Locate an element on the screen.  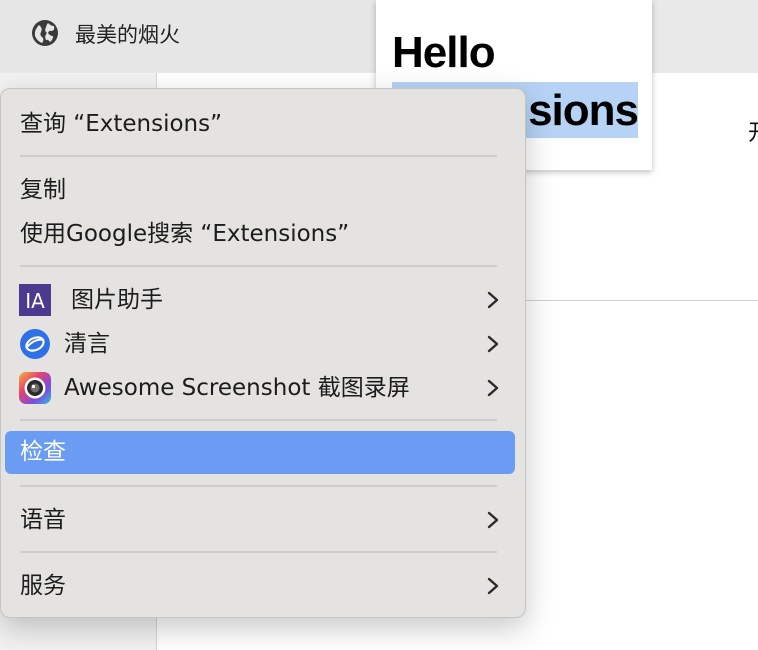
image-assistant-icon: IA is located at coordinates (35, 300).